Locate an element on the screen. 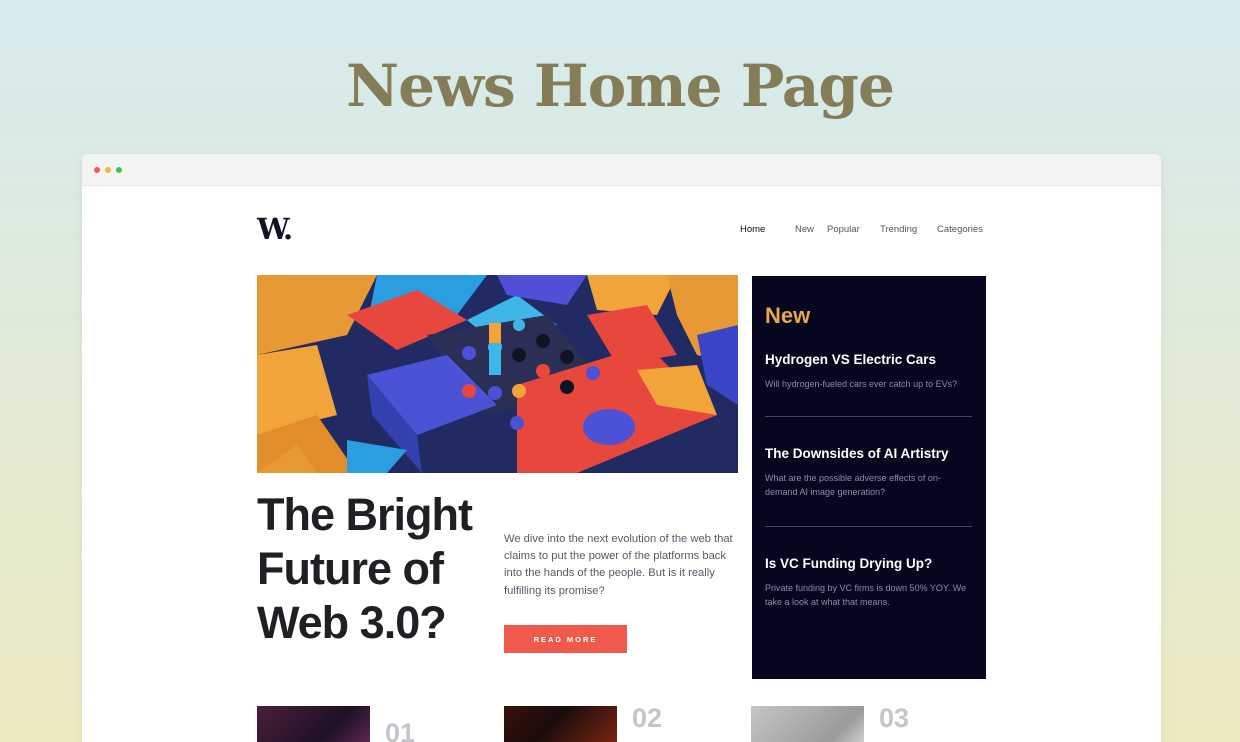  new-article-title: The Downsides of AI Artistry is located at coordinates (868, 454).